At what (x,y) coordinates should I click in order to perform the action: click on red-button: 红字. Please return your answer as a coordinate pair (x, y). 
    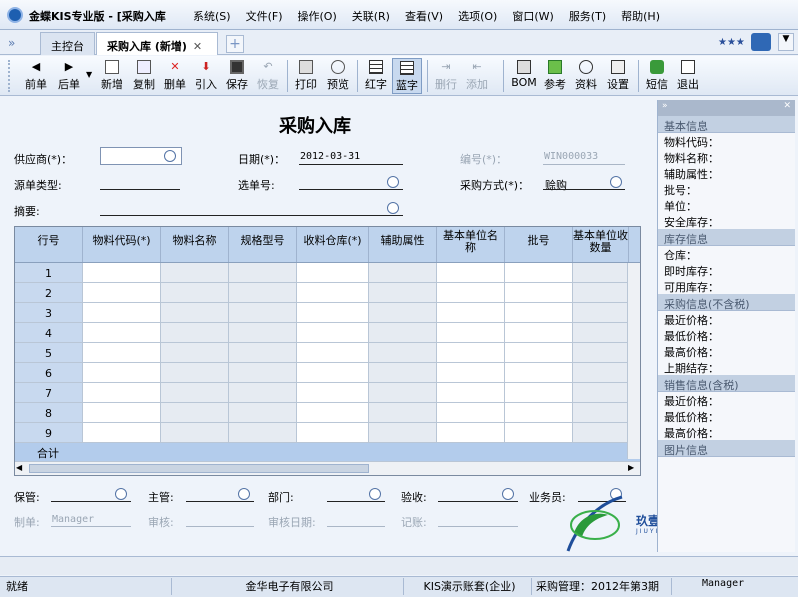
    Looking at the image, I should click on (376, 76).